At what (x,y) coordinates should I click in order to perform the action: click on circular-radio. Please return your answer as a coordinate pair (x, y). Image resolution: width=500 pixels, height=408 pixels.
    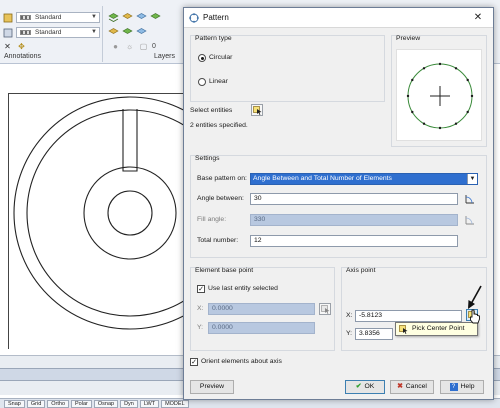
    Looking at the image, I should click on (202, 58).